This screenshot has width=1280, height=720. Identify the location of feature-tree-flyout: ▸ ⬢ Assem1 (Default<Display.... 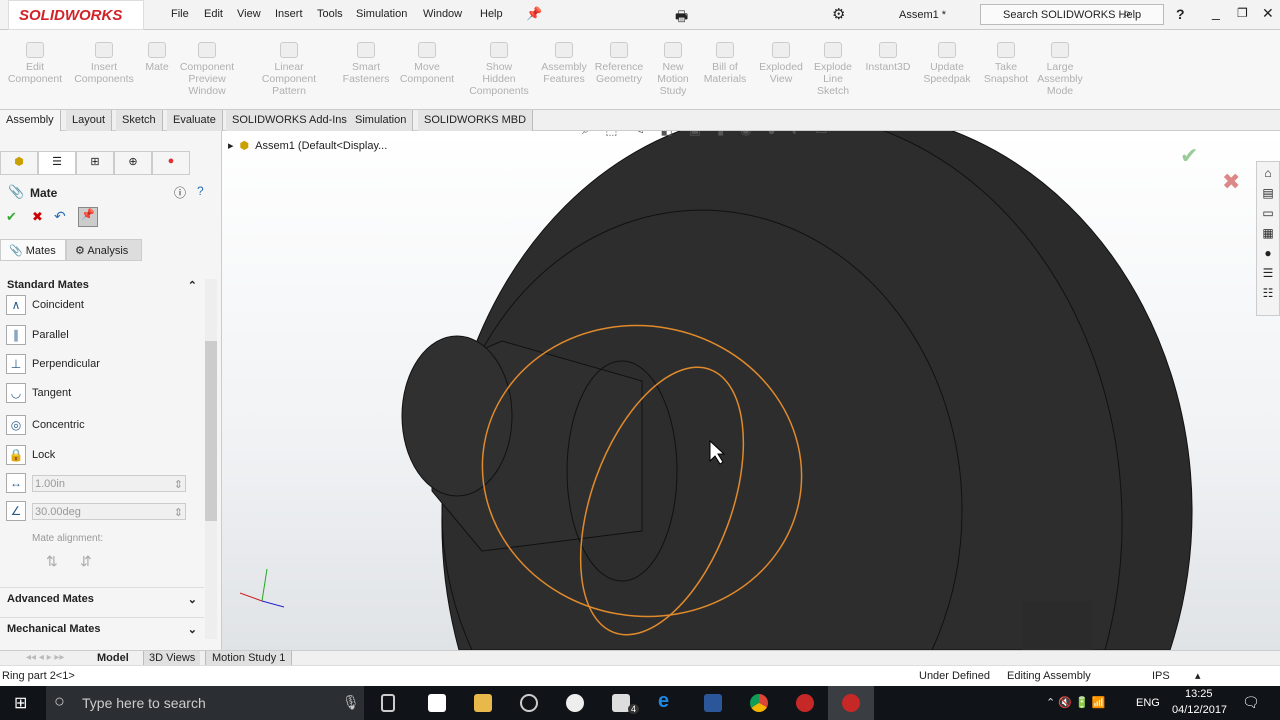
(307, 146).